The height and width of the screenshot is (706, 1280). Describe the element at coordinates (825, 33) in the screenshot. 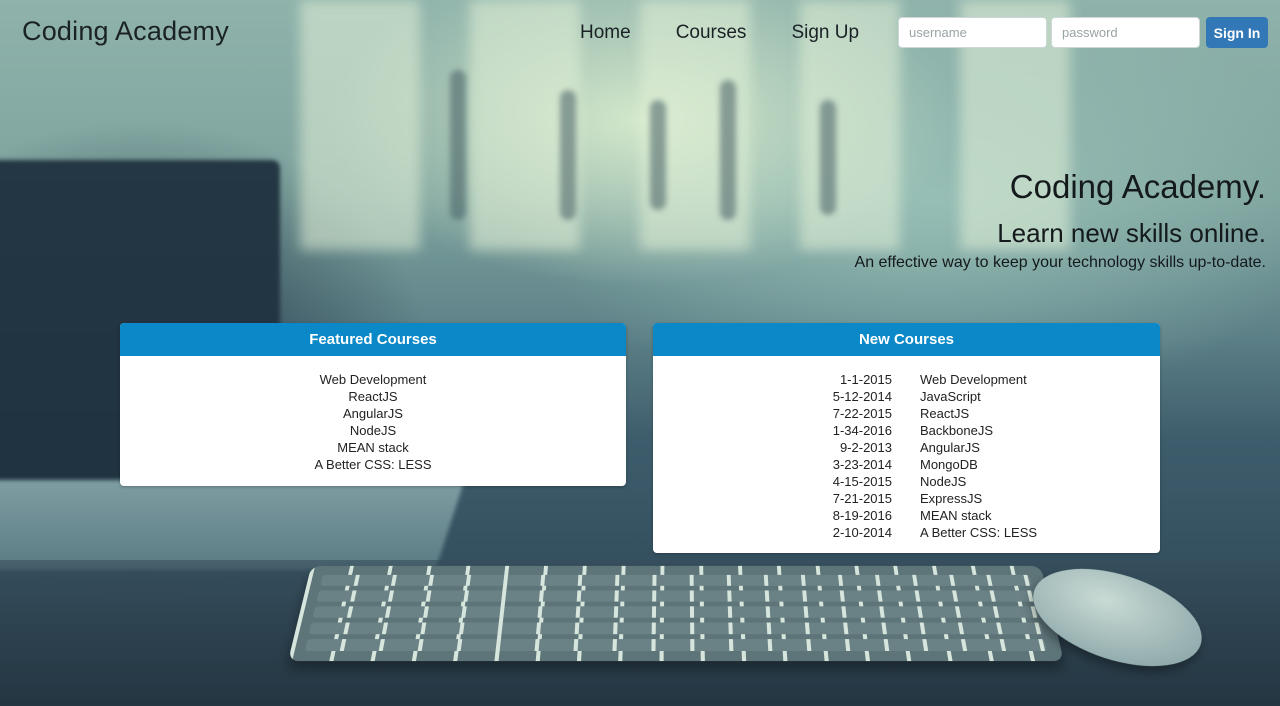

I see `nav-link-sign-up: Sign Up` at that location.